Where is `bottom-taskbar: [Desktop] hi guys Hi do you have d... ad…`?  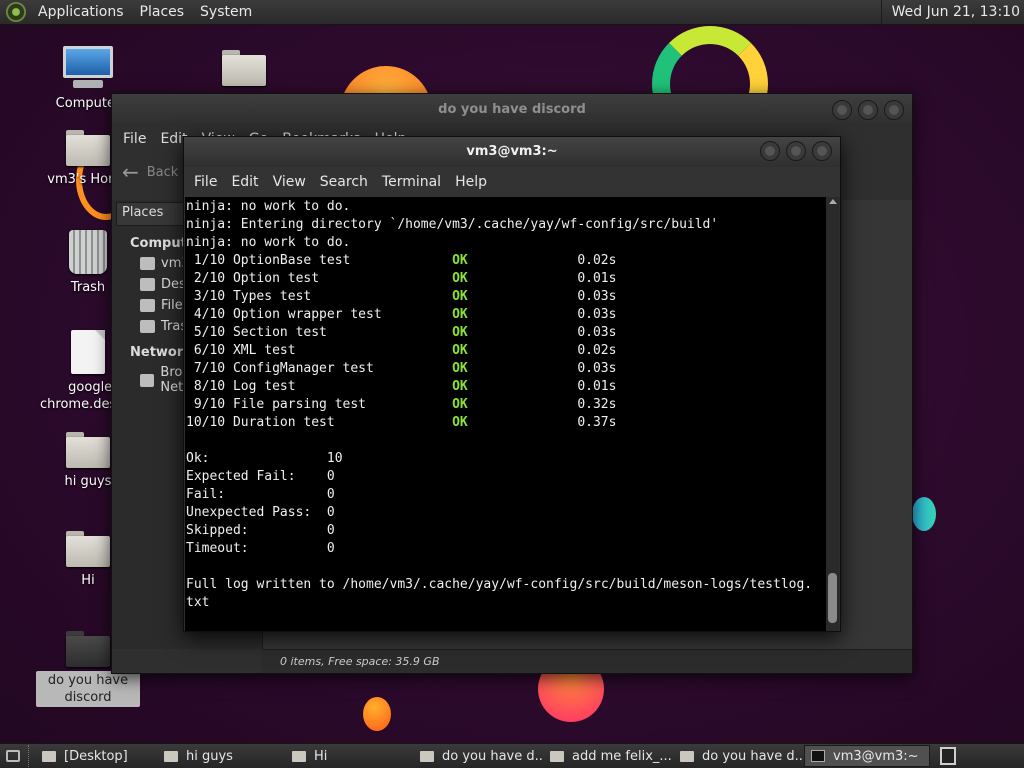 bottom-taskbar: [Desktop] hi guys Hi do you have d... ad… is located at coordinates (512, 755).